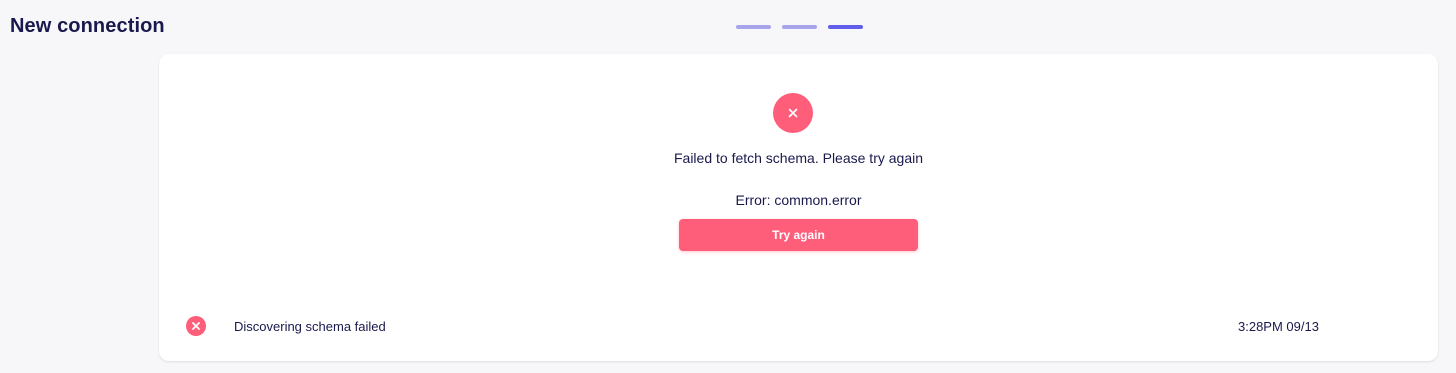  Describe the element at coordinates (728, 27) in the screenshot. I see `page-header: New connection` at that location.